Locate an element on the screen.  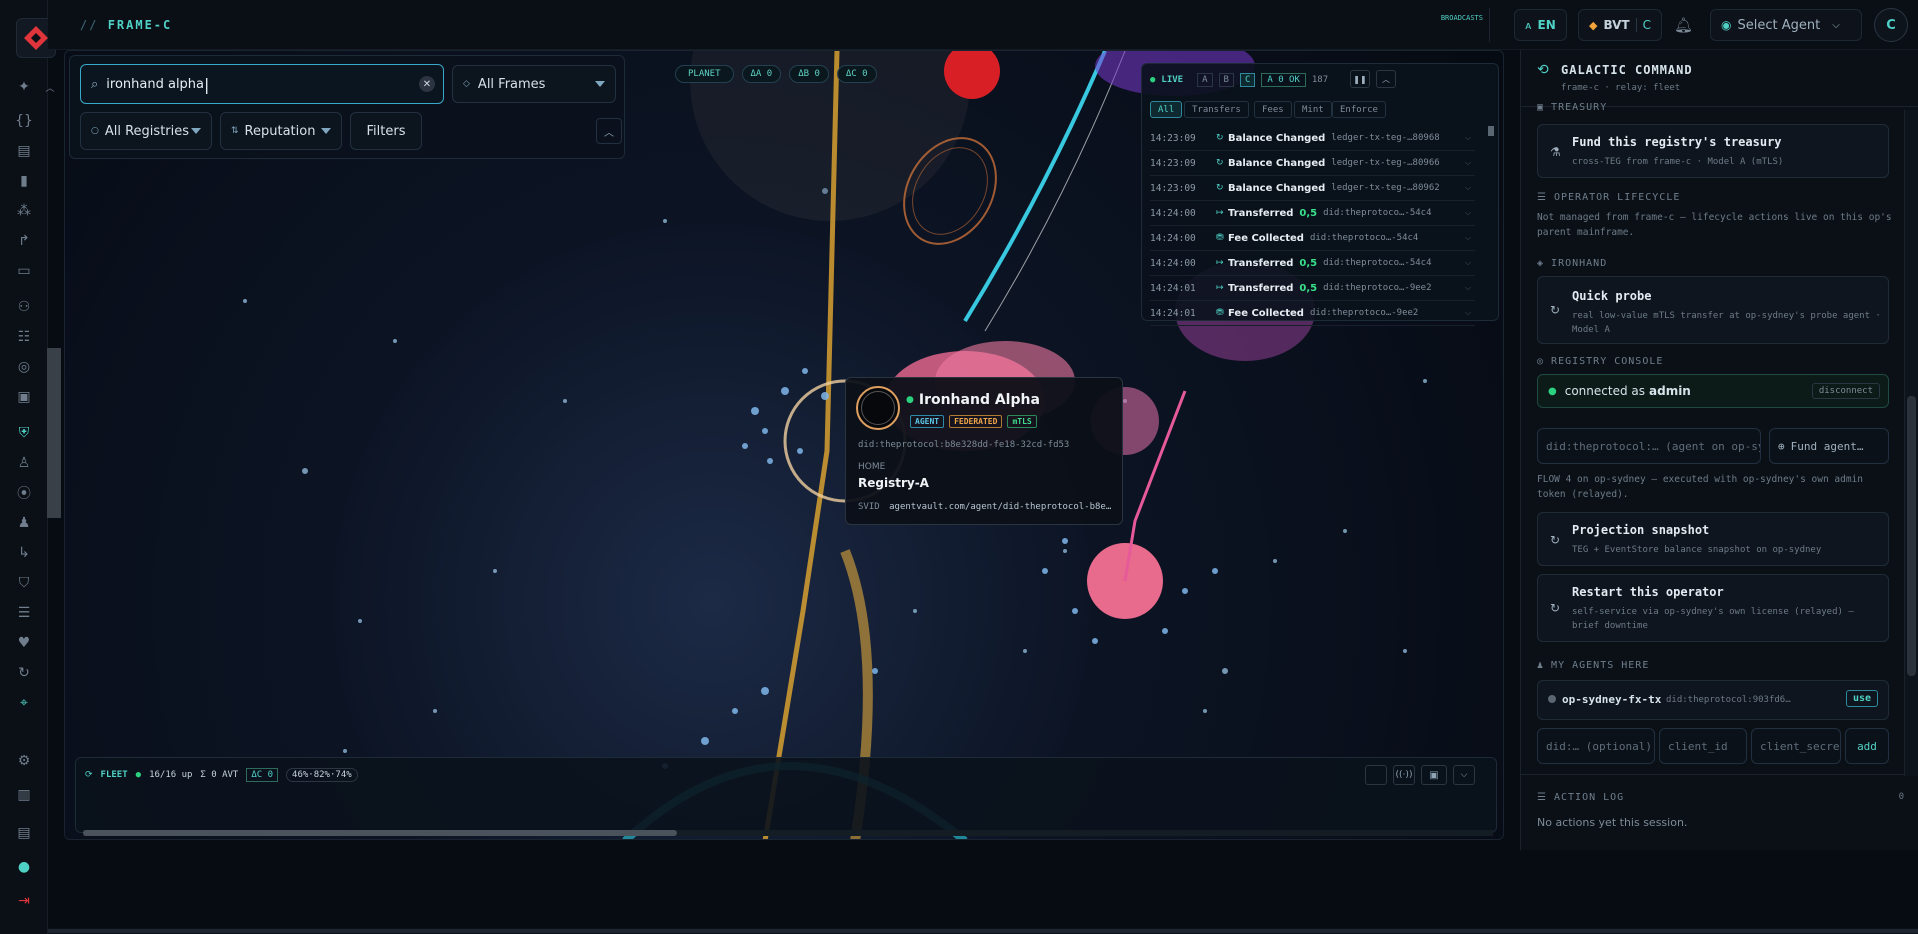
security-icon: ⛉ is located at coordinates (24, 583).